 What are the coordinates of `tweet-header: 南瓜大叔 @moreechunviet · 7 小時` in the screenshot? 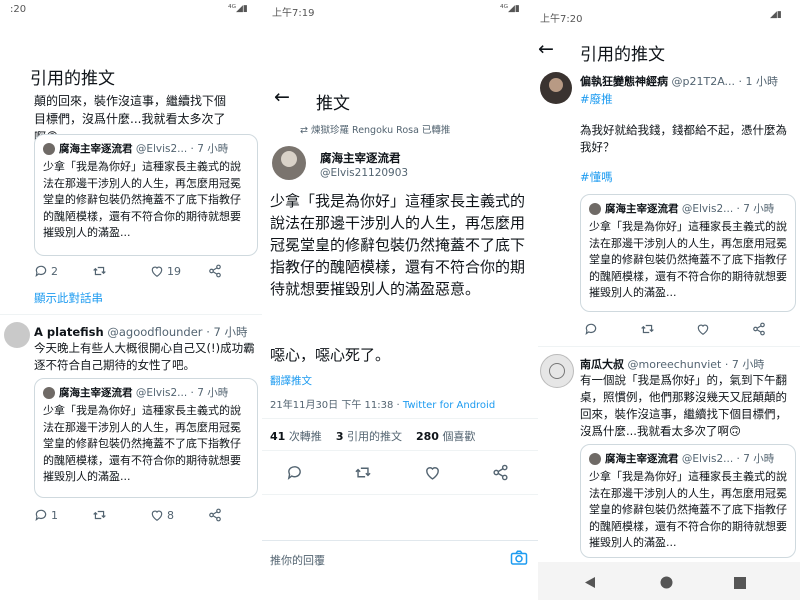 It's located at (672, 364).